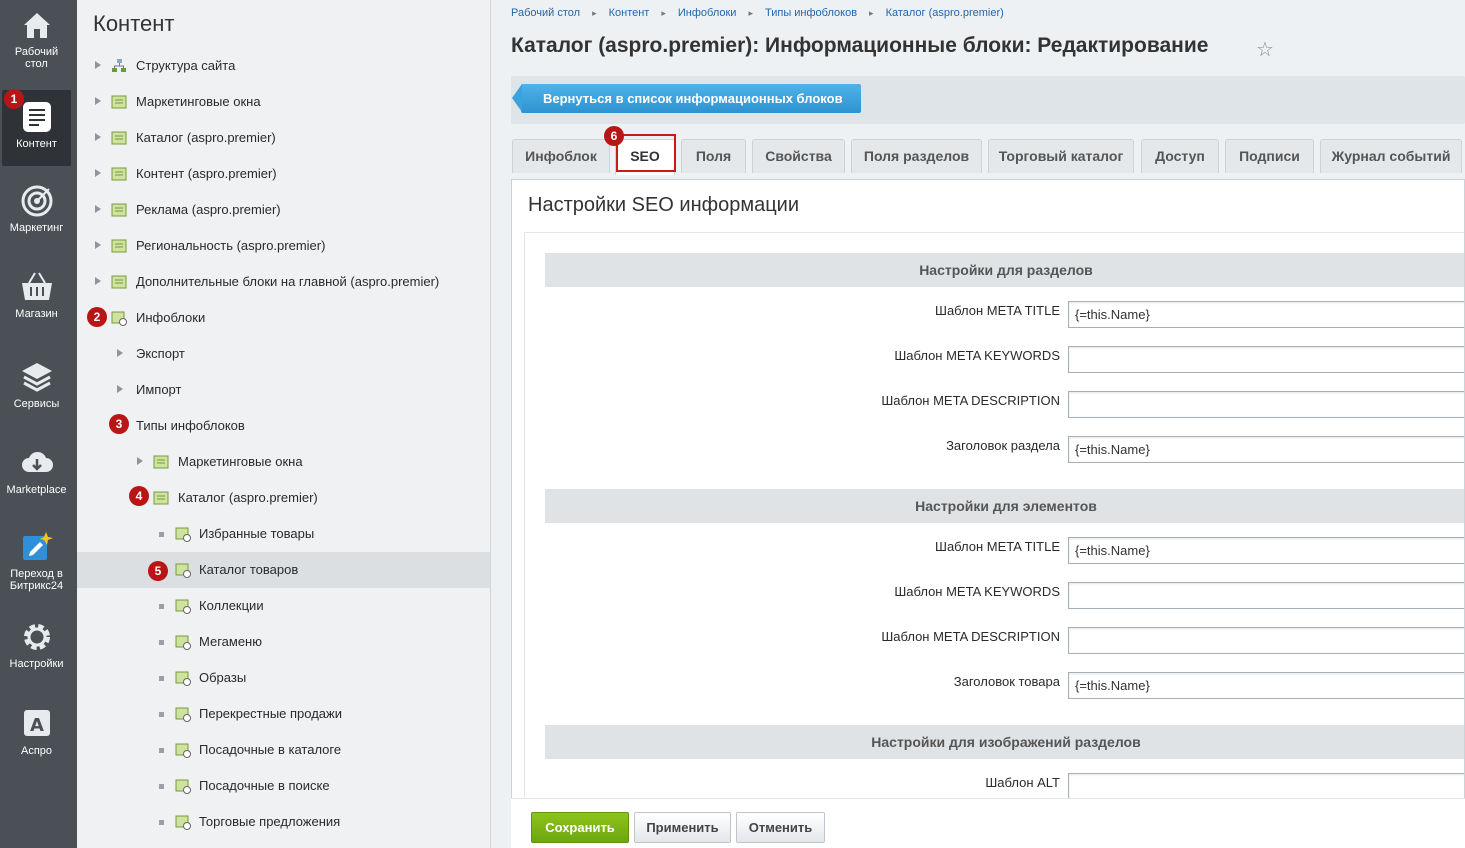 Image resolution: width=1465 pixels, height=848 pixels. I want to click on tab-infoblock: Инфоблок, so click(561, 156).